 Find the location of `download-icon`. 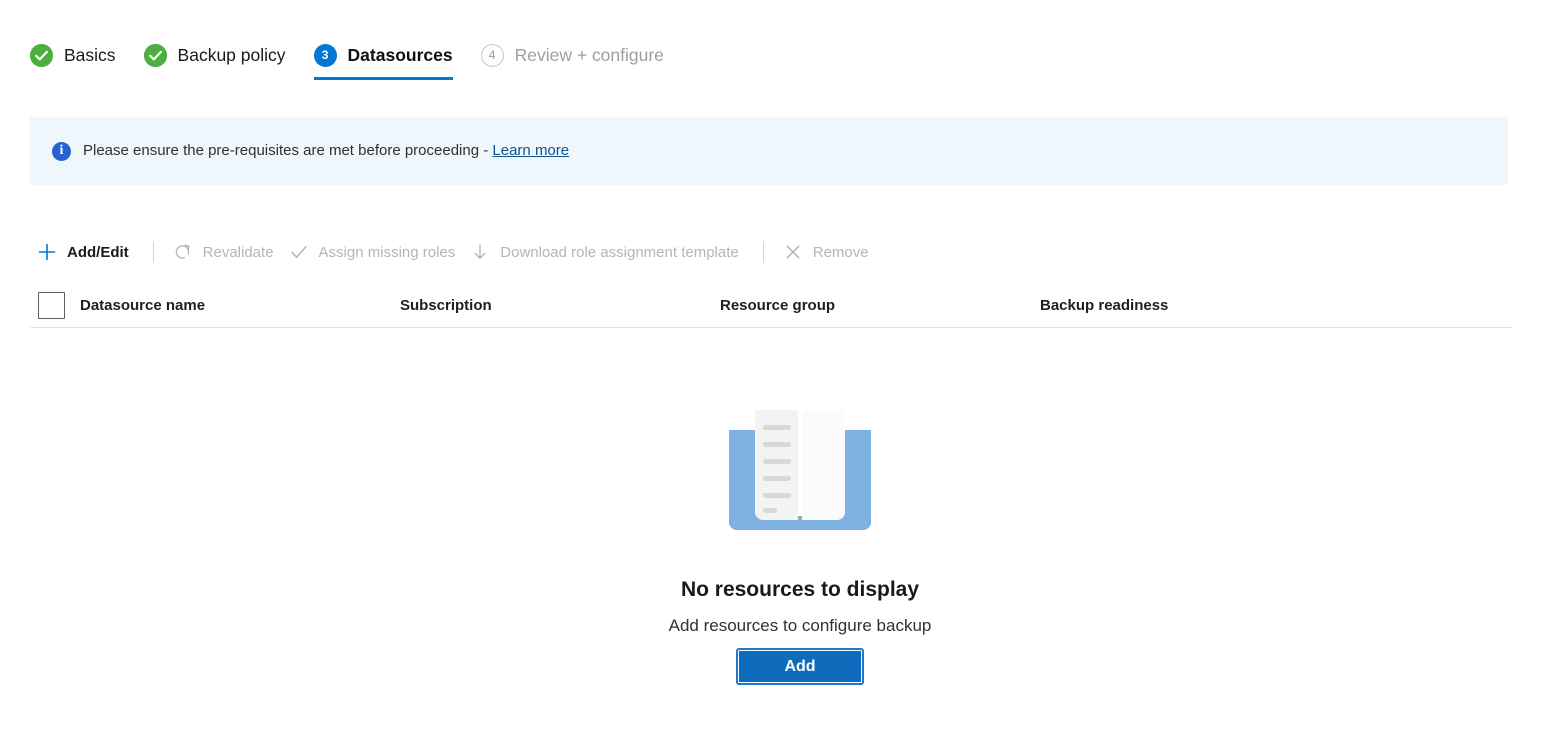

download-icon is located at coordinates (480, 252).